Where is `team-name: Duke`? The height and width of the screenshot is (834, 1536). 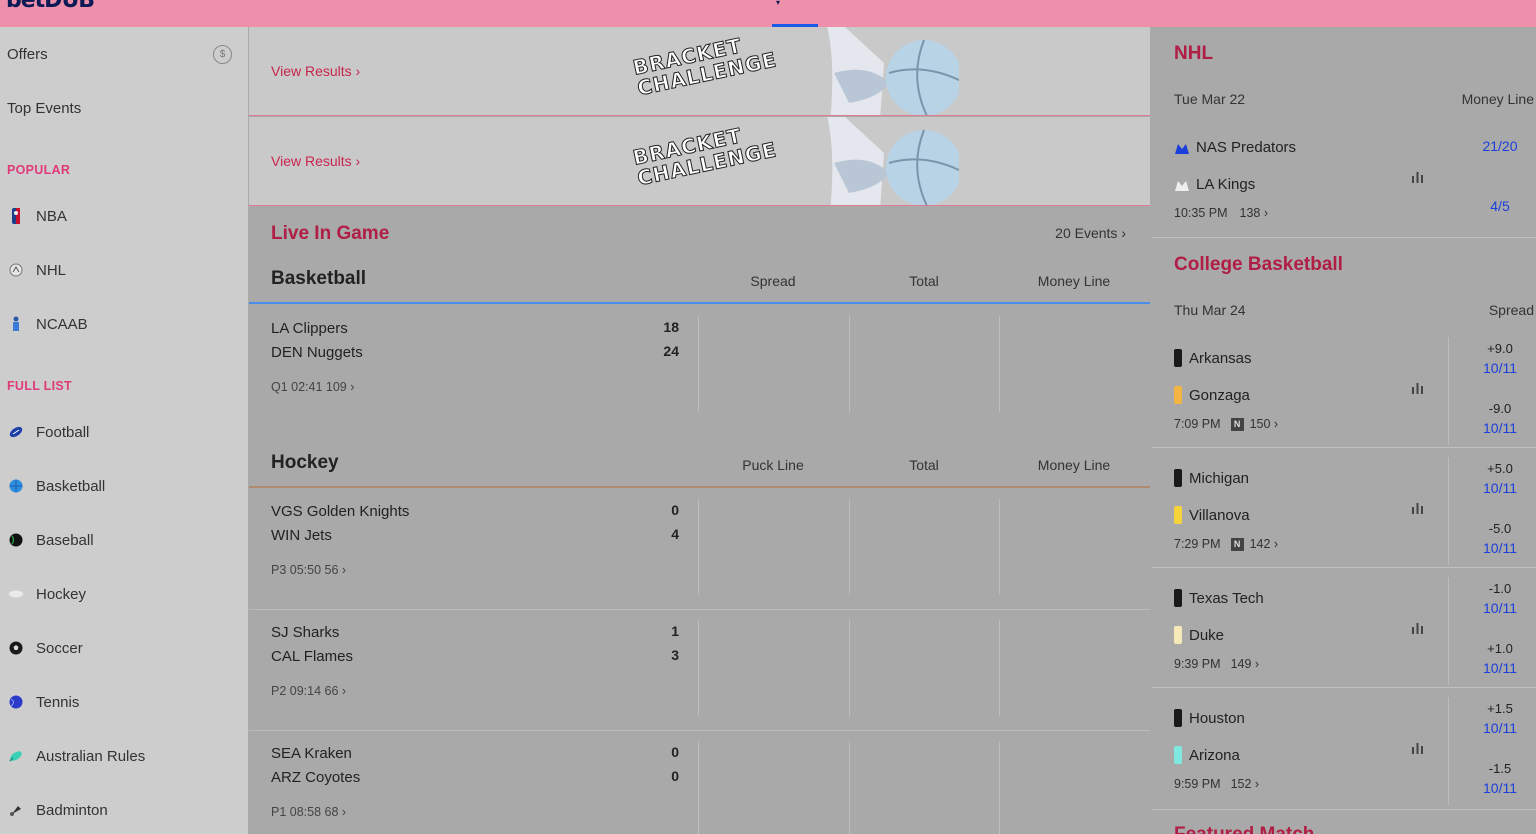 team-name: Duke is located at coordinates (1199, 635).